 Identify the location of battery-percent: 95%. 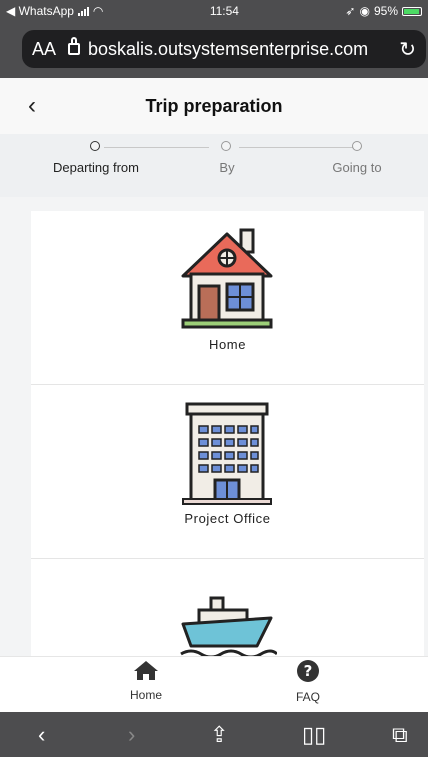
(385, 11).